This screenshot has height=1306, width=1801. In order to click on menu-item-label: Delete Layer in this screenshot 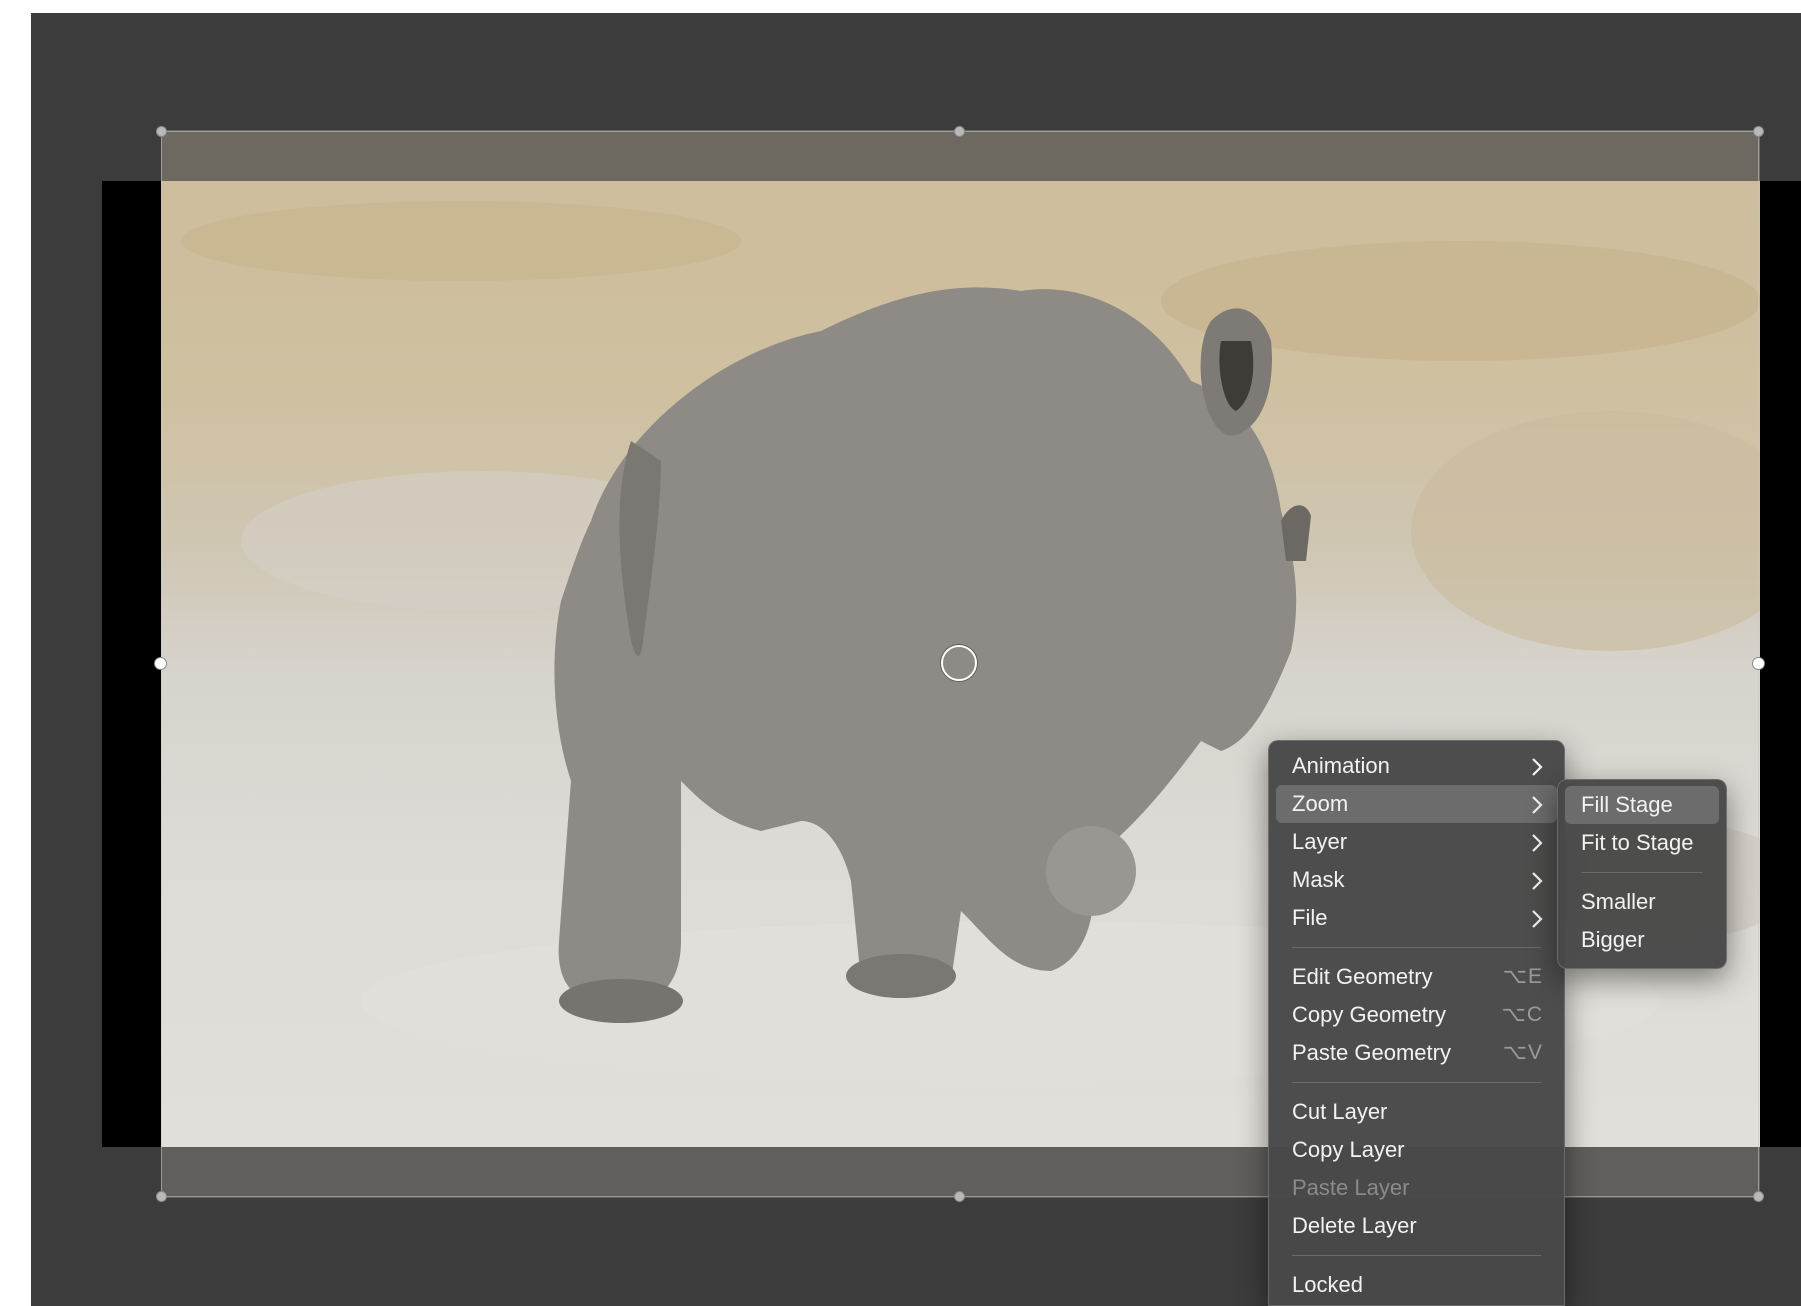, I will do `click(1354, 1225)`.